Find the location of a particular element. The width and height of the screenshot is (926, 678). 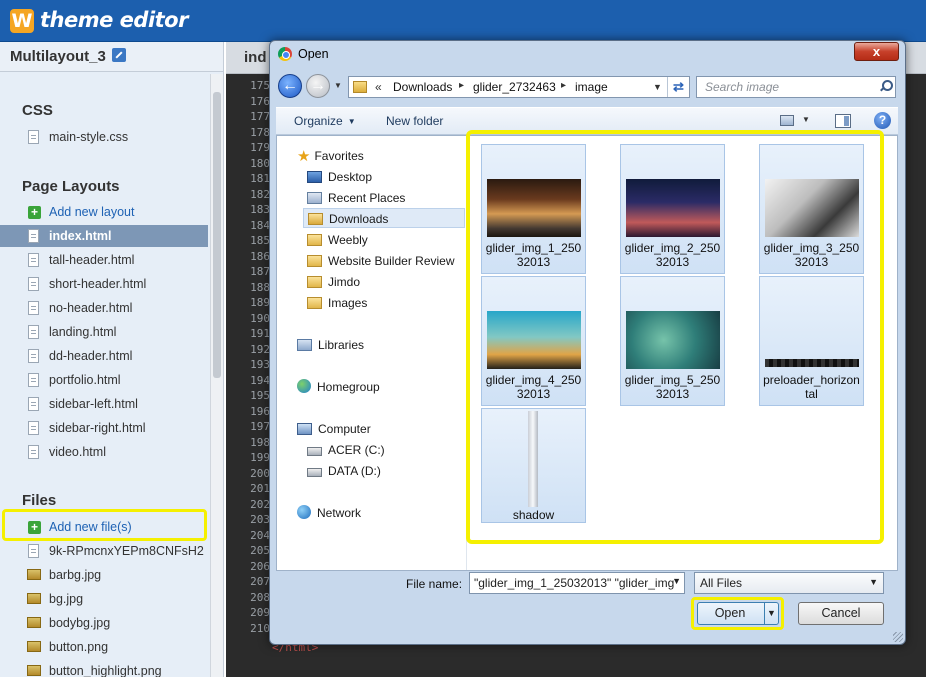

homegroup-icon is located at coordinates (304, 386).